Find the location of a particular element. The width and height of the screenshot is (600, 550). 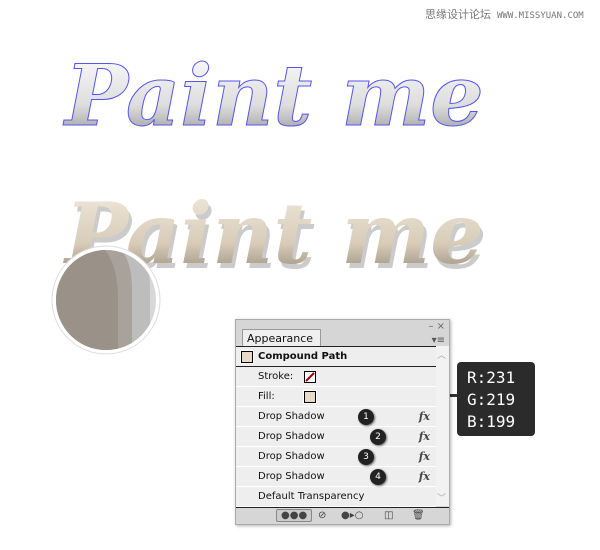

tab-appearance: Appearance × is located at coordinates (281, 345).